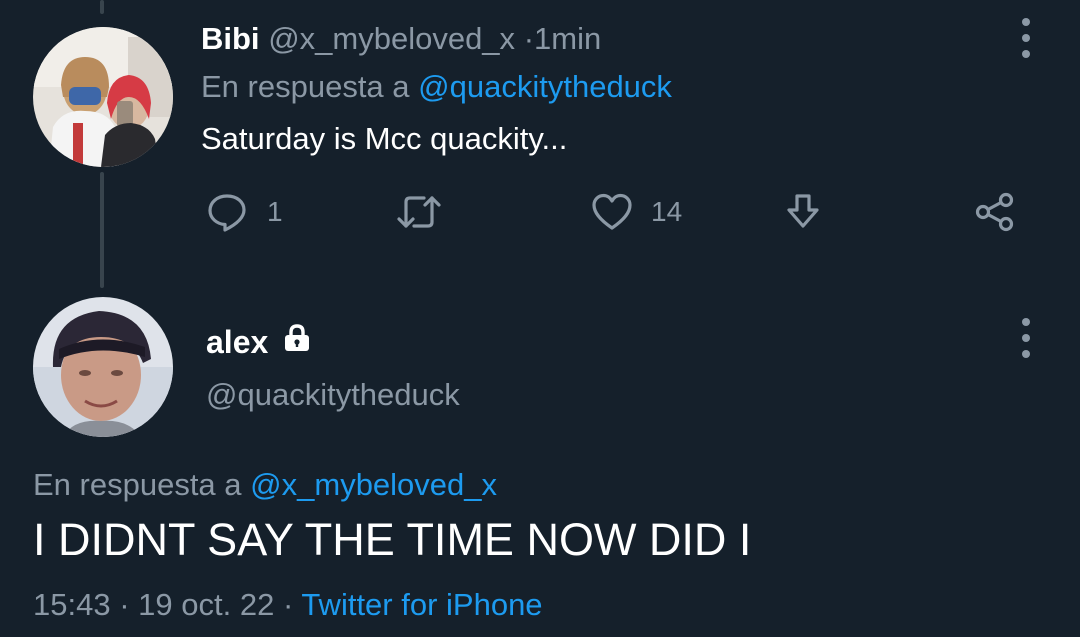 The width and height of the screenshot is (1080, 637). I want to click on like-button: 14, so click(636, 212).